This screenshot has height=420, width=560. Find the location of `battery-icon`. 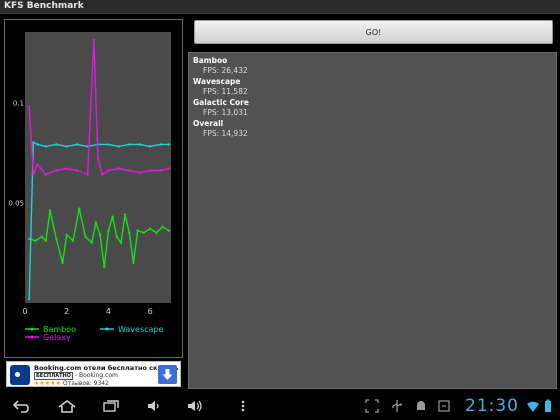

battery-icon is located at coordinates (548, 405).